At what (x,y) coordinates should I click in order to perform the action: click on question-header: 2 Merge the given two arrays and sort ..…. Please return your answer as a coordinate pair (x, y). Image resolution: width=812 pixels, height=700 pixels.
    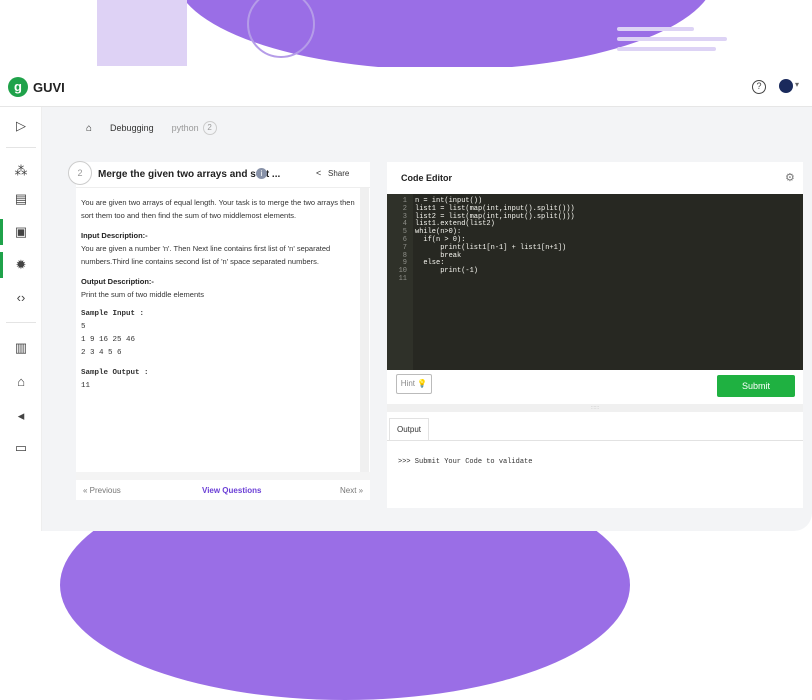
    Looking at the image, I should click on (219, 174).